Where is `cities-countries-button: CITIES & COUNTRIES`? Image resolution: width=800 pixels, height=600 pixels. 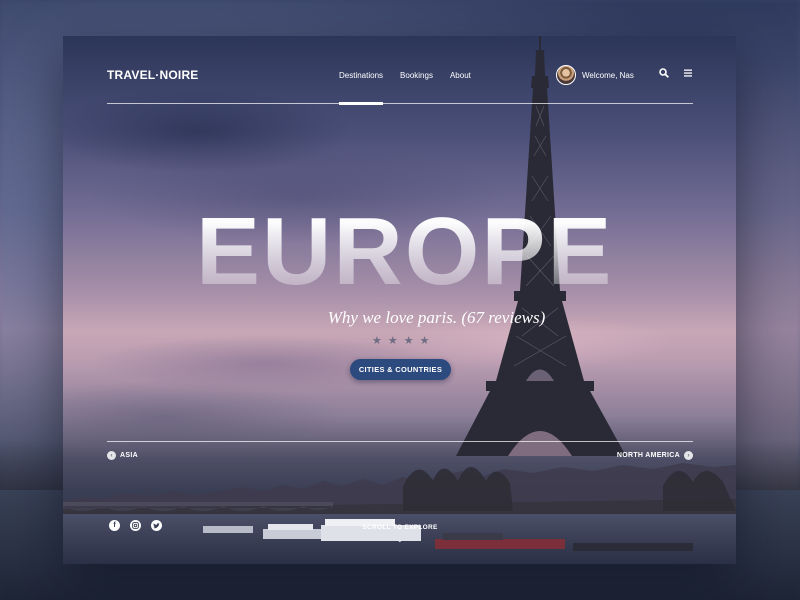 cities-countries-button: CITIES & COUNTRIES is located at coordinates (400, 369).